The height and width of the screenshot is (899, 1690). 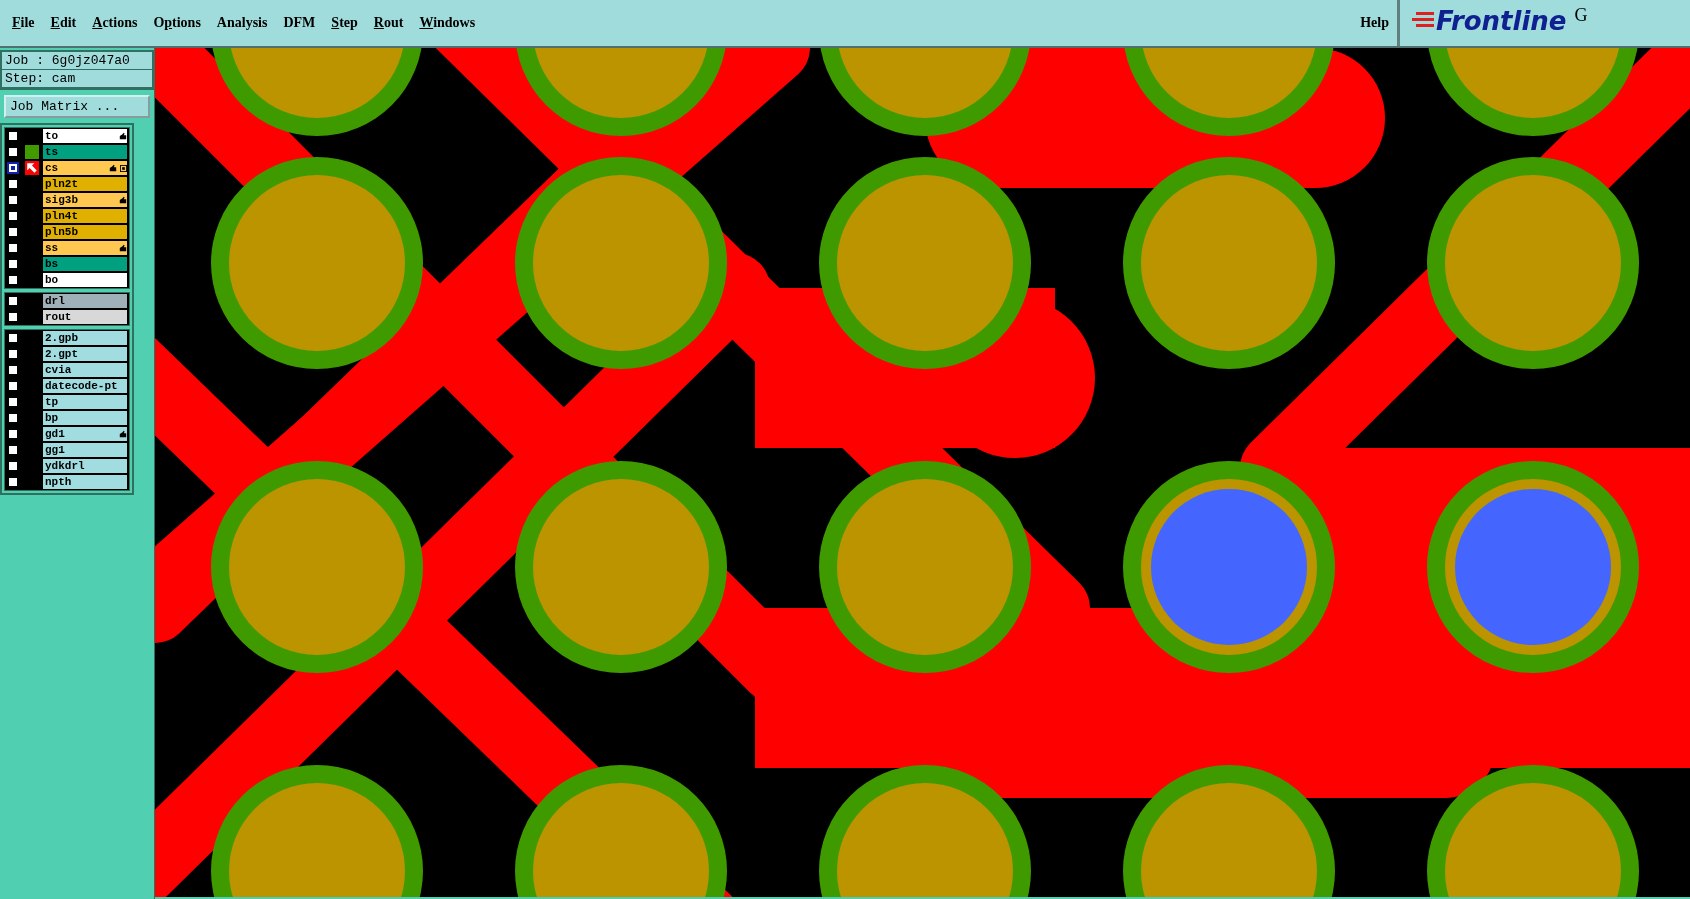 What do you see at coordinates (85, 264) in the screenshot?
I see `layer-name: bs` at bounding box center [85, 264].